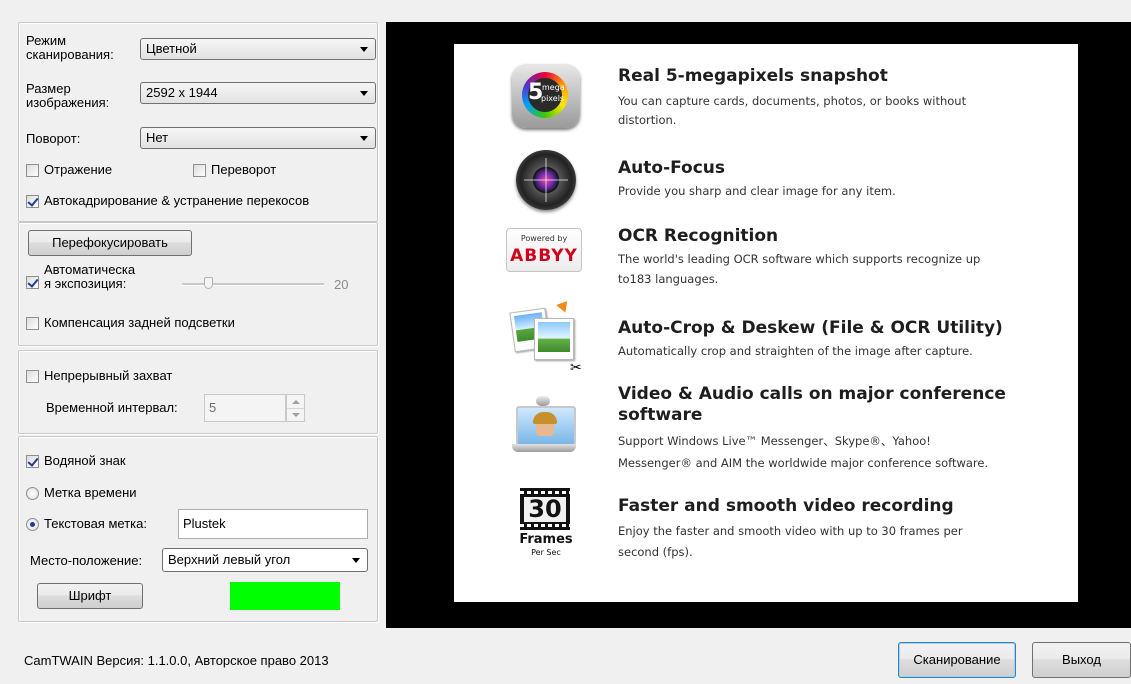 The image size is (1131, 684). Describe the element at coordinates (70, 47) in the screenshot. I see `scan-mode-label: Режим сканирования:` at that location.